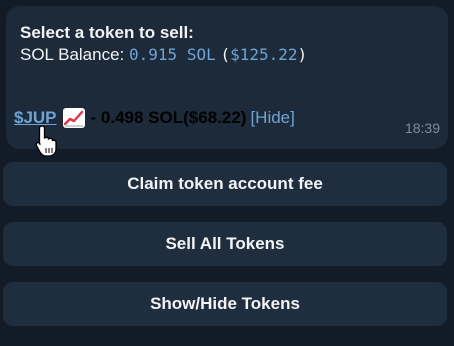  What do you see at coordinates (107, 32) in the screenshot?
I see `message-title: Select a token to sell:` at bounding box center [107, 32].